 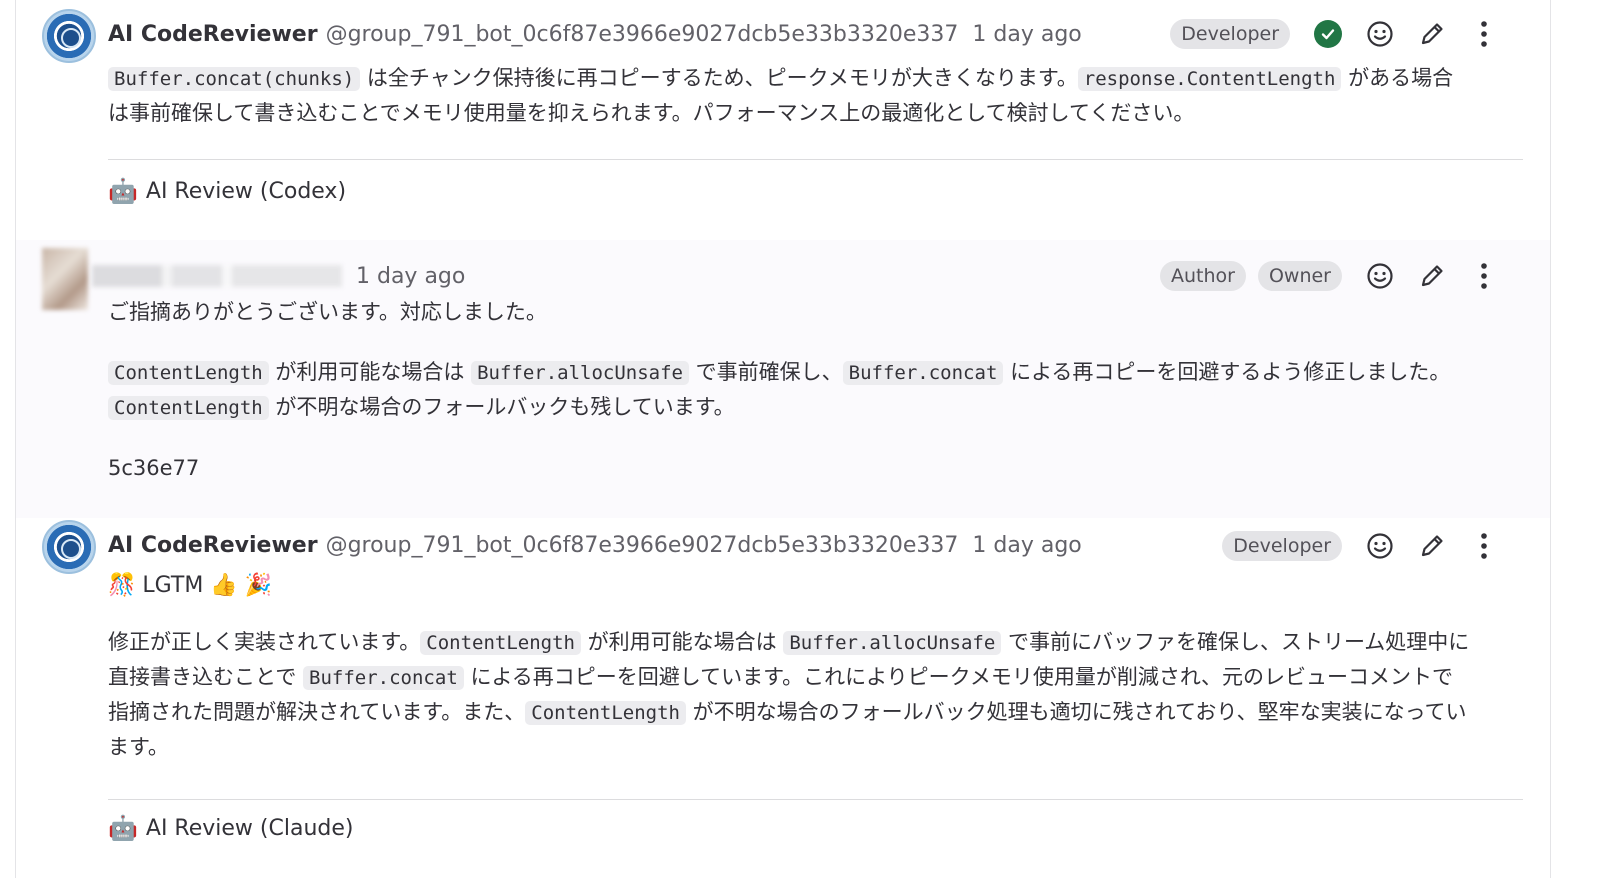 I want to click on note-actions: Author Owner, so click(x=1329, y=276).